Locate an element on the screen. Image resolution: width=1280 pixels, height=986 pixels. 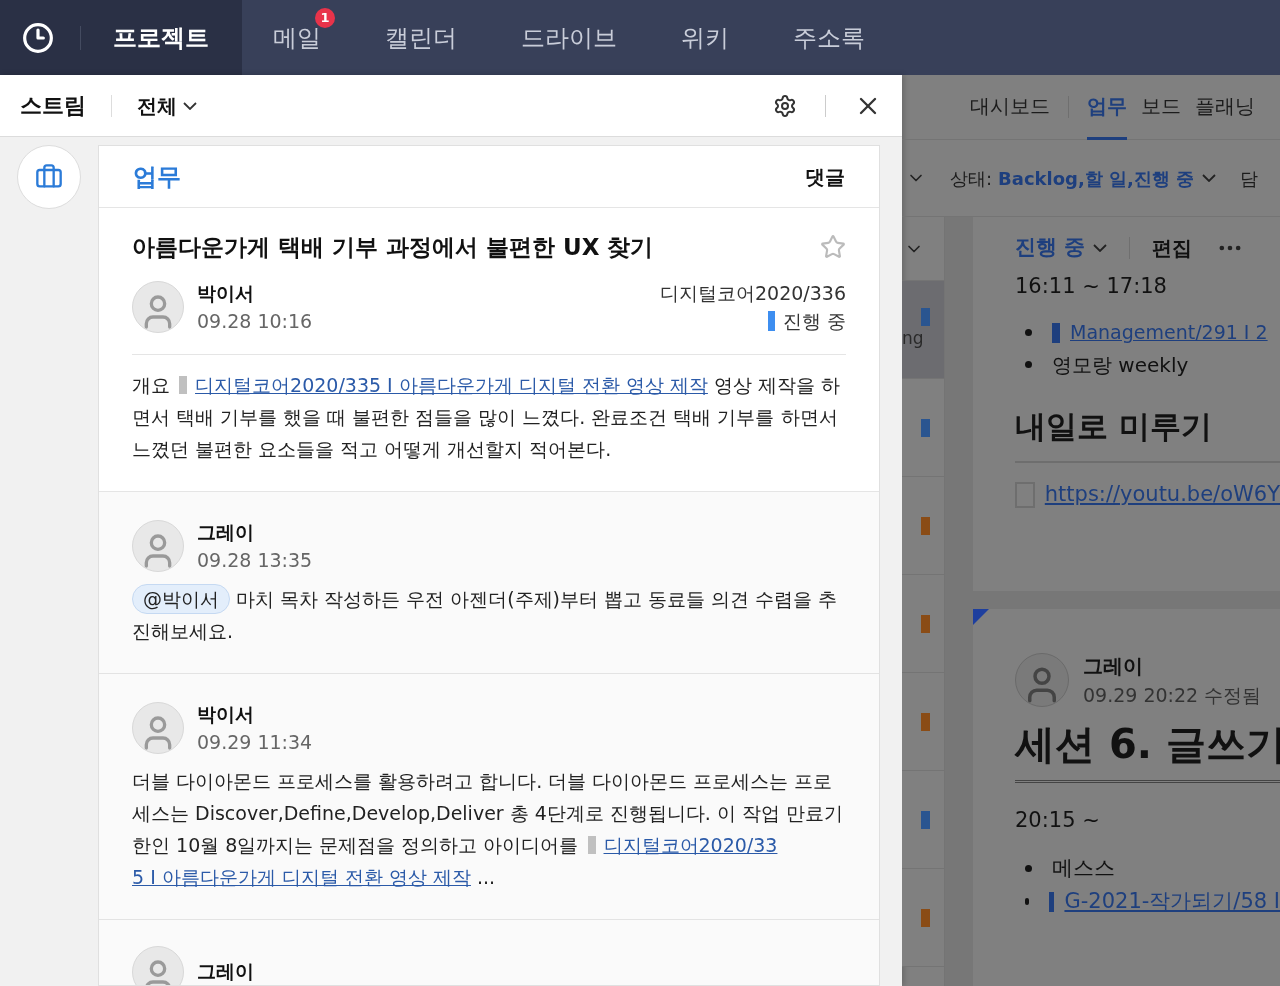
status-label: 진행 중 is located at coordinates (814, 321).